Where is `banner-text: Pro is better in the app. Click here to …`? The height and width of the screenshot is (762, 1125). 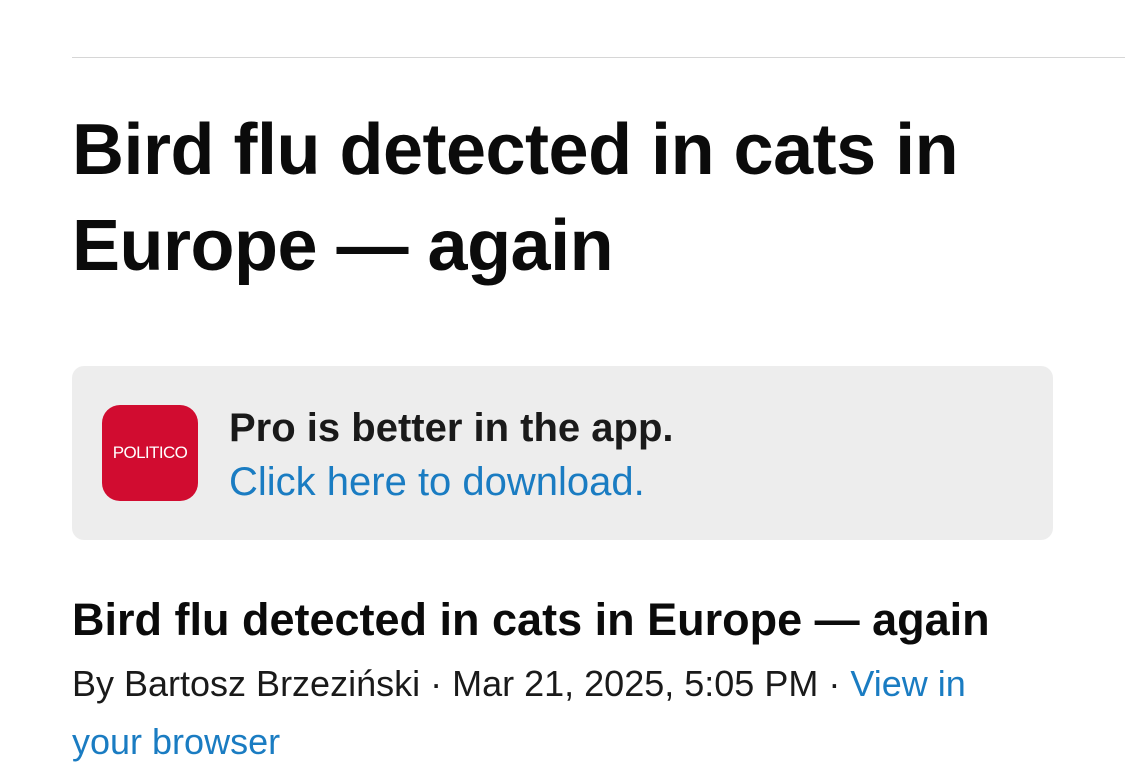 banner-text: Pro is better in the app. Click here to … is located at coordinates (451, 456).